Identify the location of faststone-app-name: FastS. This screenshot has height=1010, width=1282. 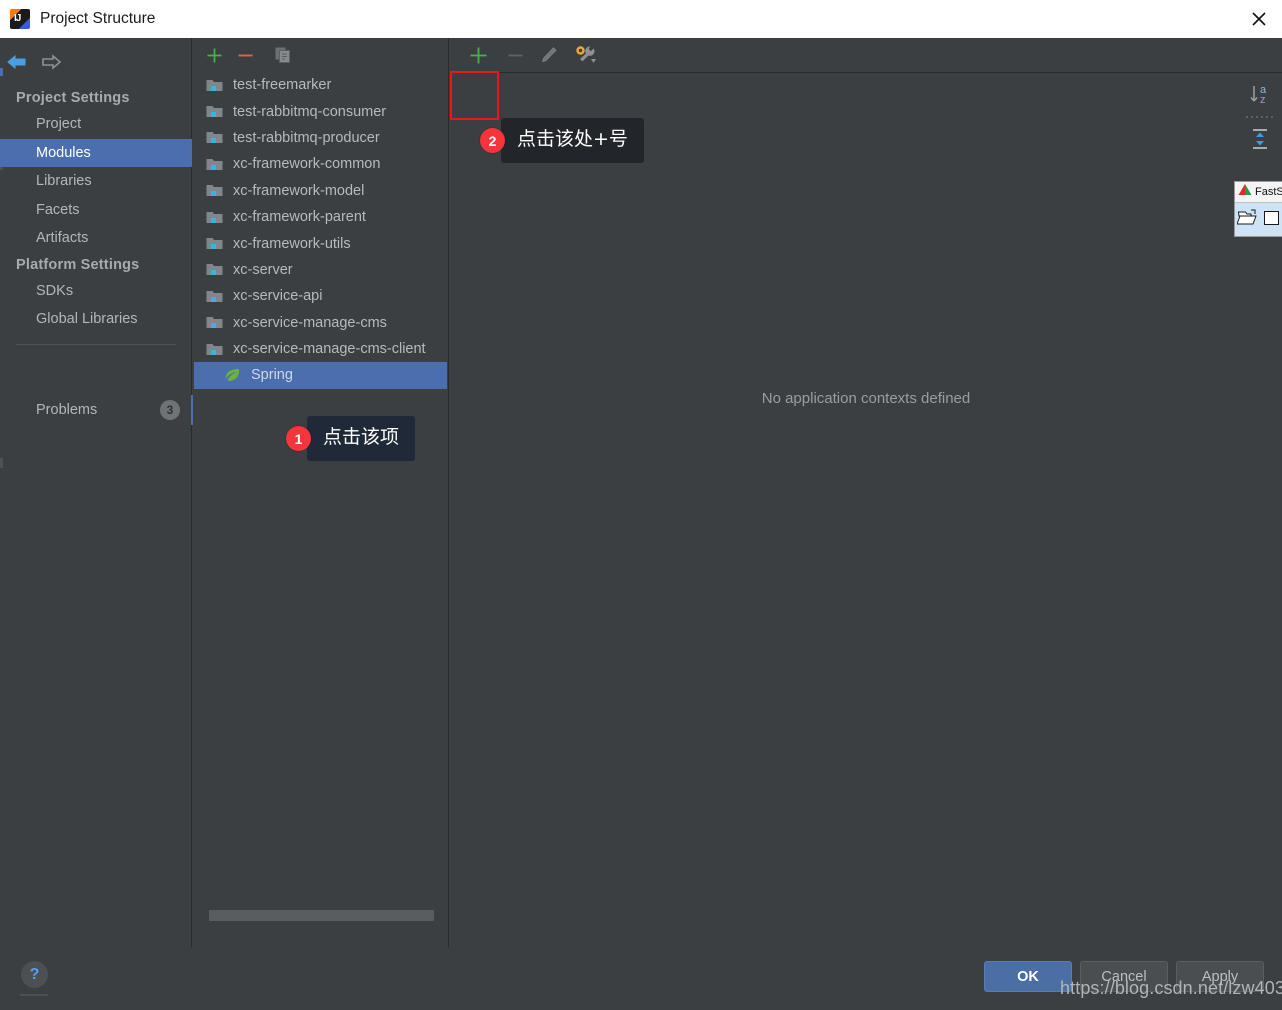
(1268, 192).